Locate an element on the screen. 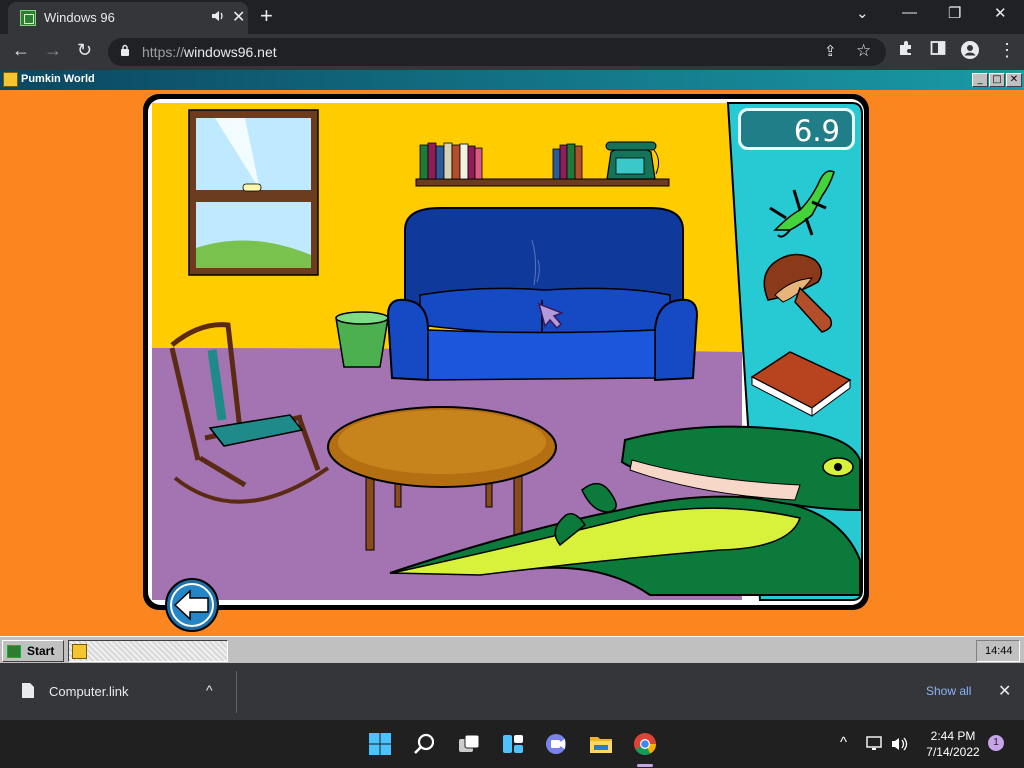  browser-tab: Windows 96 ✕ is located at coordinates (128, 18).